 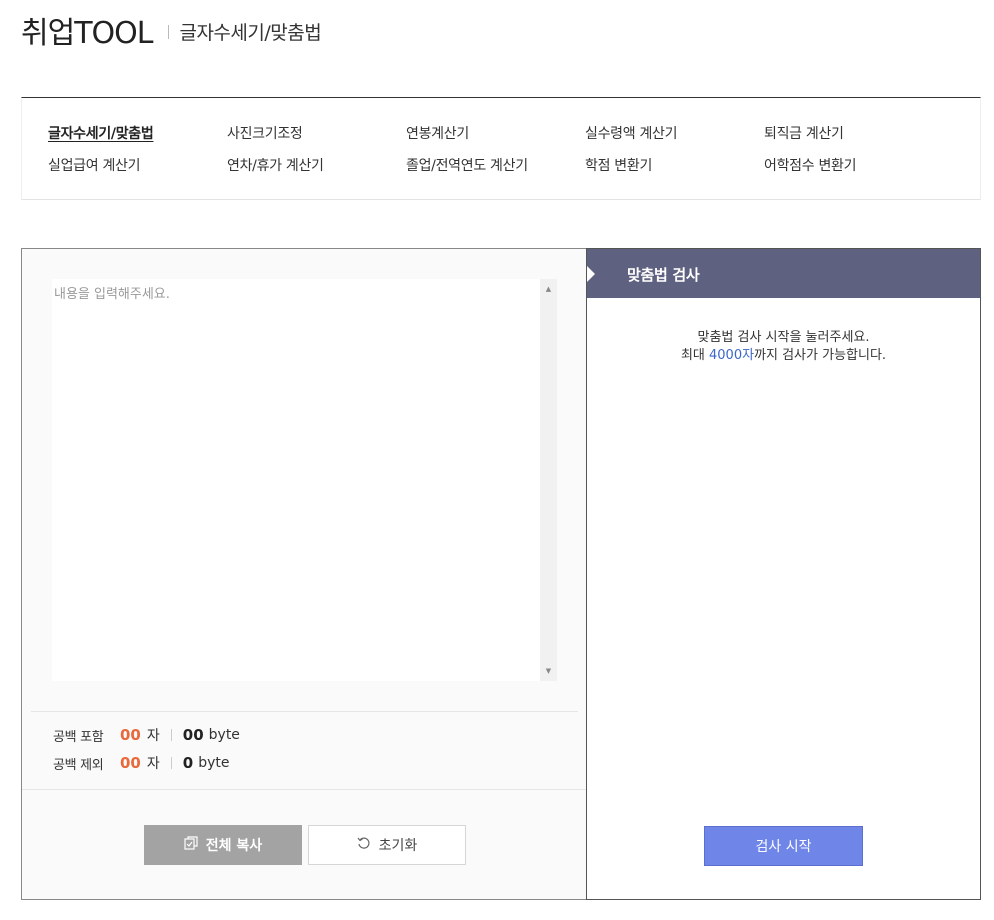 I want to click on scroll-down-icon: ▼, so click(x=548, y=671).